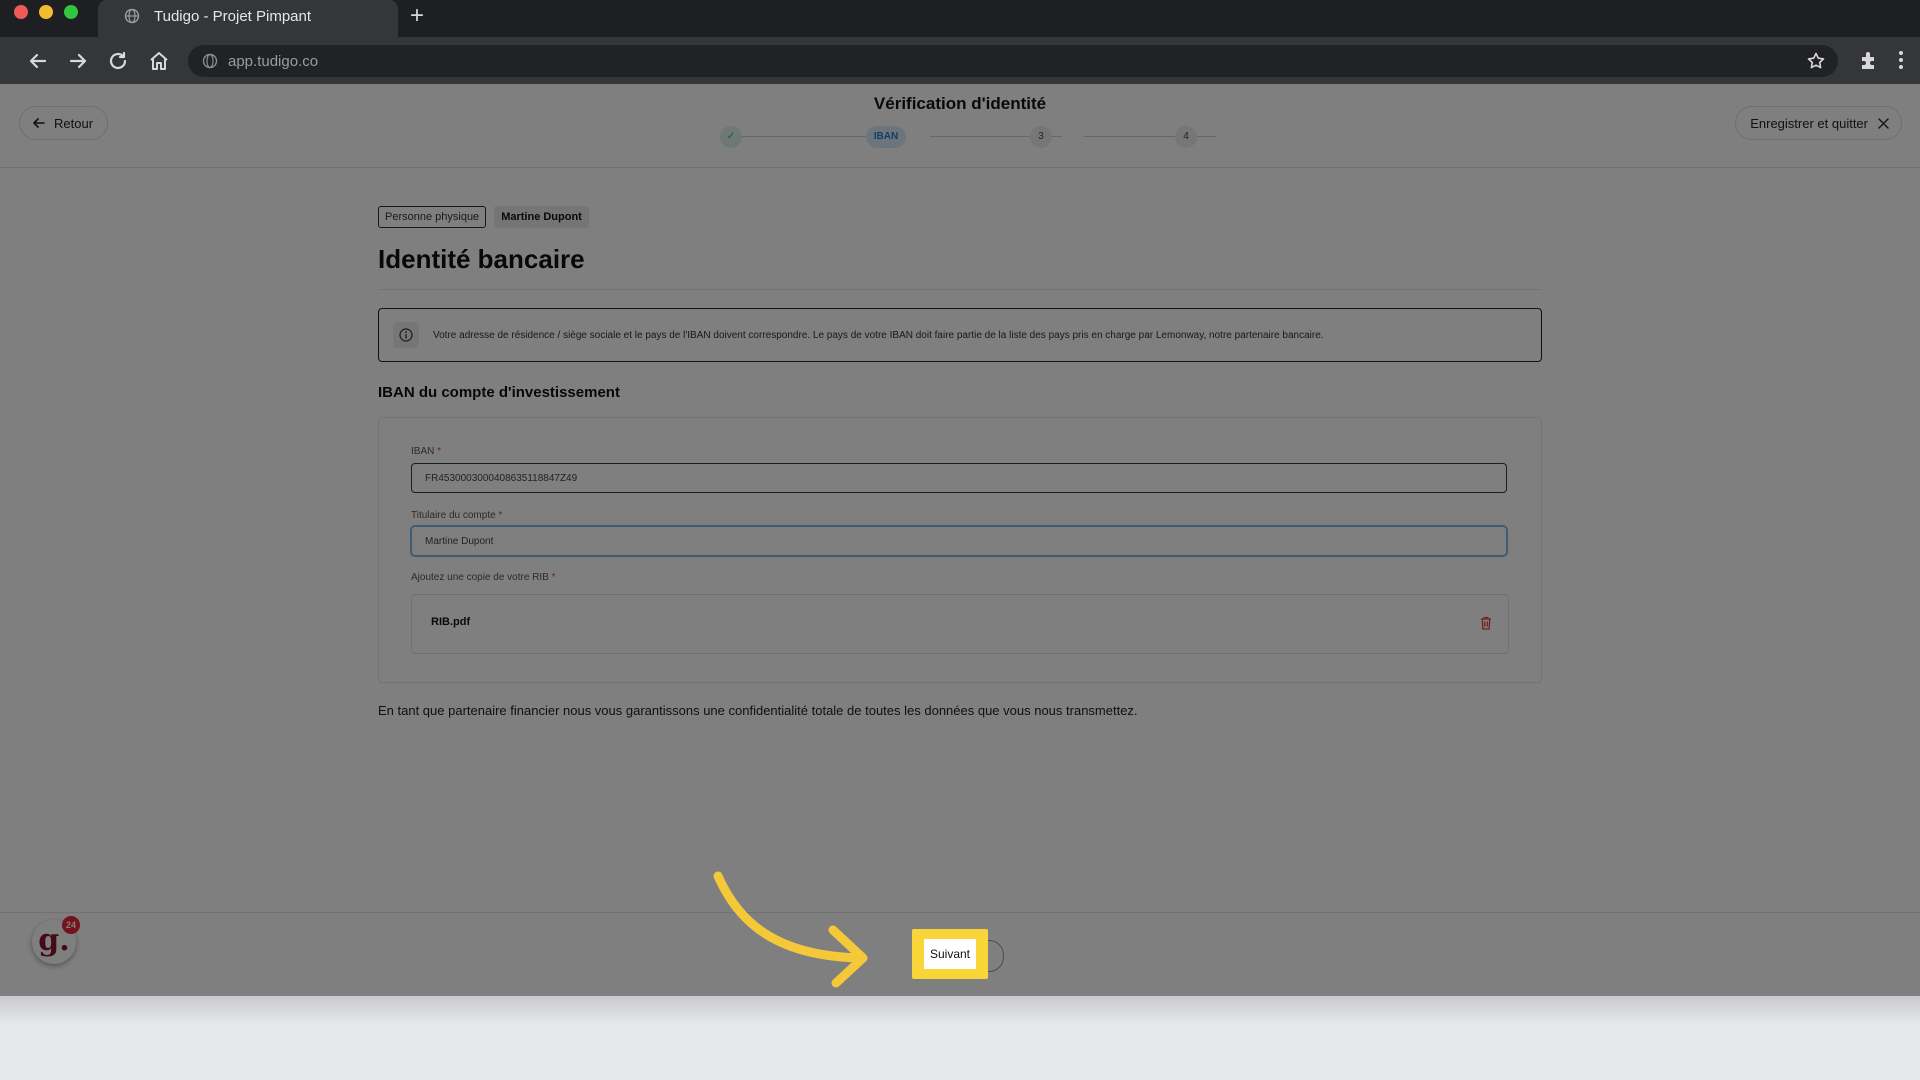 Image resolution: width=1920 pixels, height=1080 pixels. I want to click on extensions-icon, so click(1869, 60).